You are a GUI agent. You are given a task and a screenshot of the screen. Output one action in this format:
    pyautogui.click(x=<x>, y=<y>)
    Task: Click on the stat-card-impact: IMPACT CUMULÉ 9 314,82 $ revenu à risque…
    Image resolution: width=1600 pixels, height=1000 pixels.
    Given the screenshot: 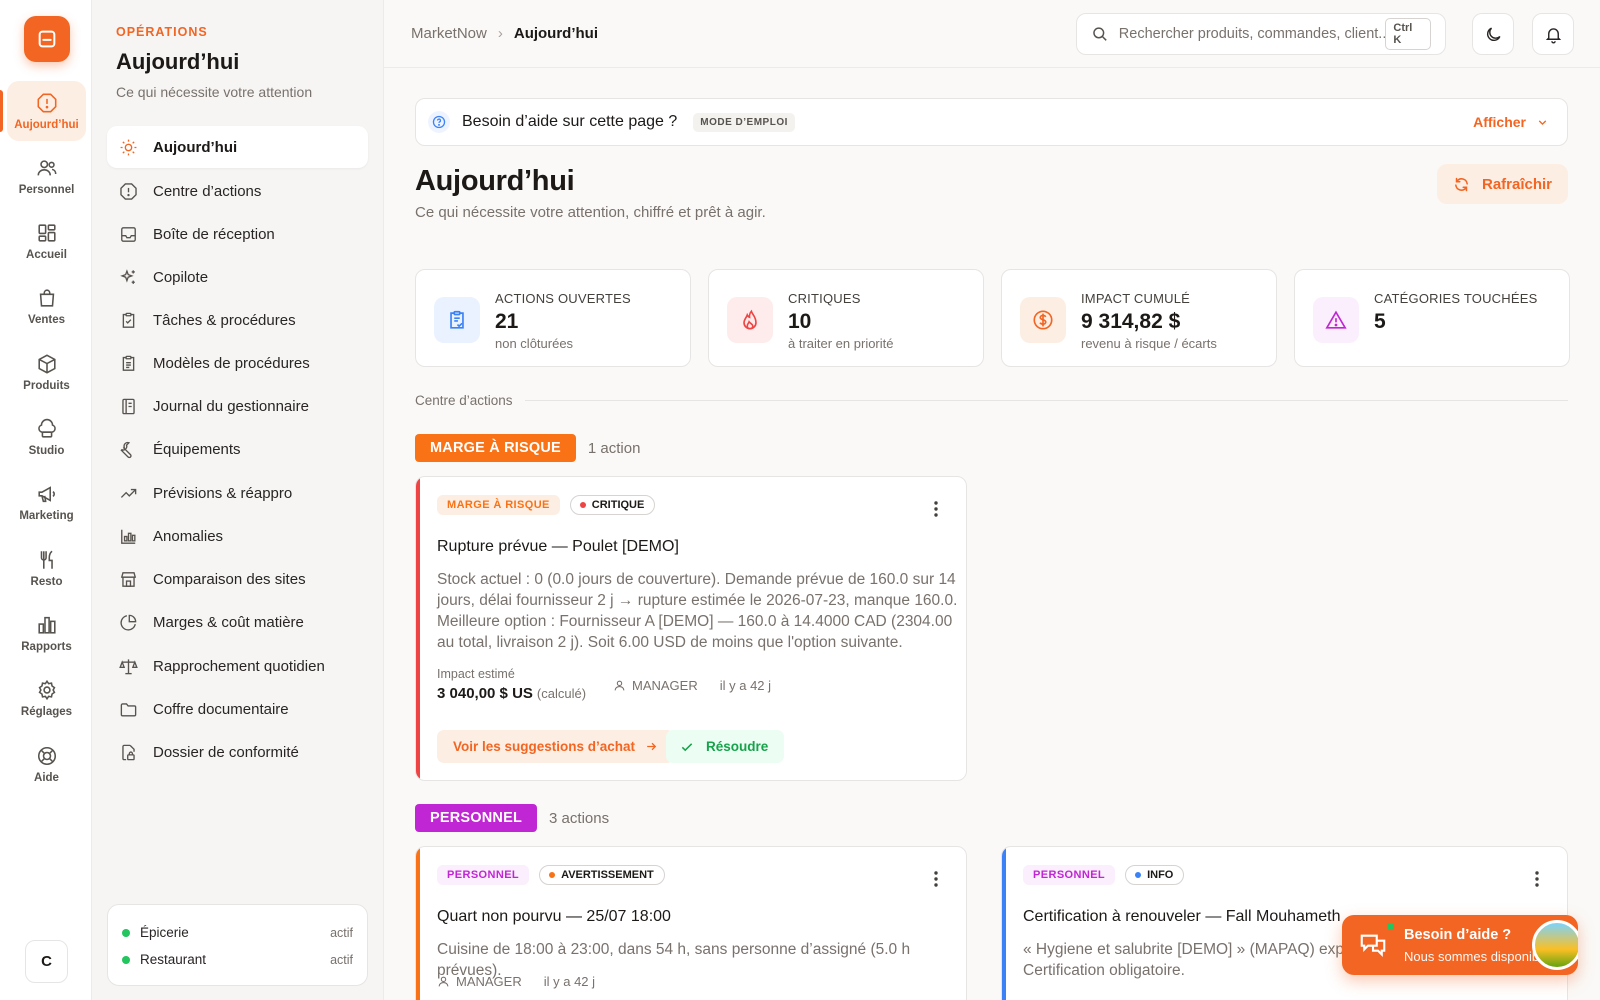 What is the action you would take?
    pyautogui.click(x=1139, y=318)
    